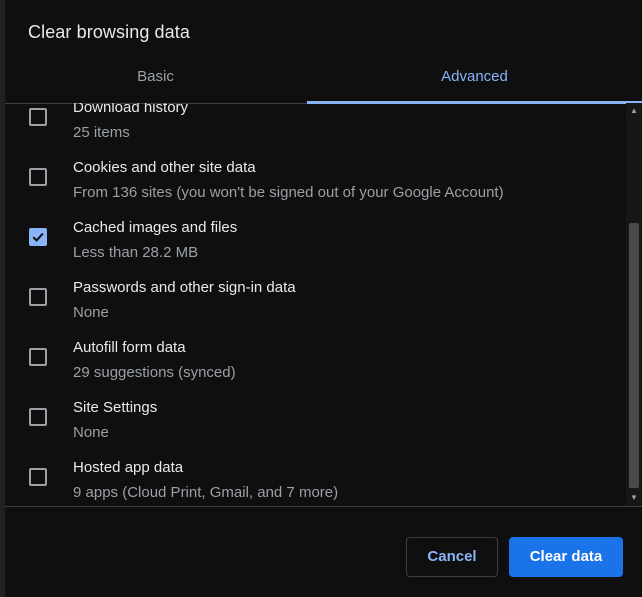  I want to click on tab-bar: Basic Advanced, so click(323, 78).